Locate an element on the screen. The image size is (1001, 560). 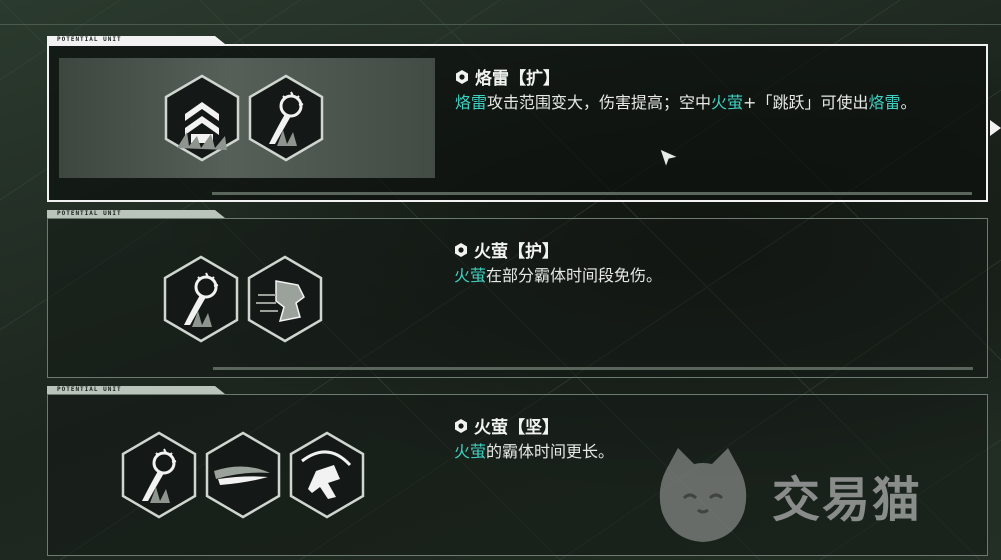
scroll-right-arrow-icon is located at coordinates (995, 128).